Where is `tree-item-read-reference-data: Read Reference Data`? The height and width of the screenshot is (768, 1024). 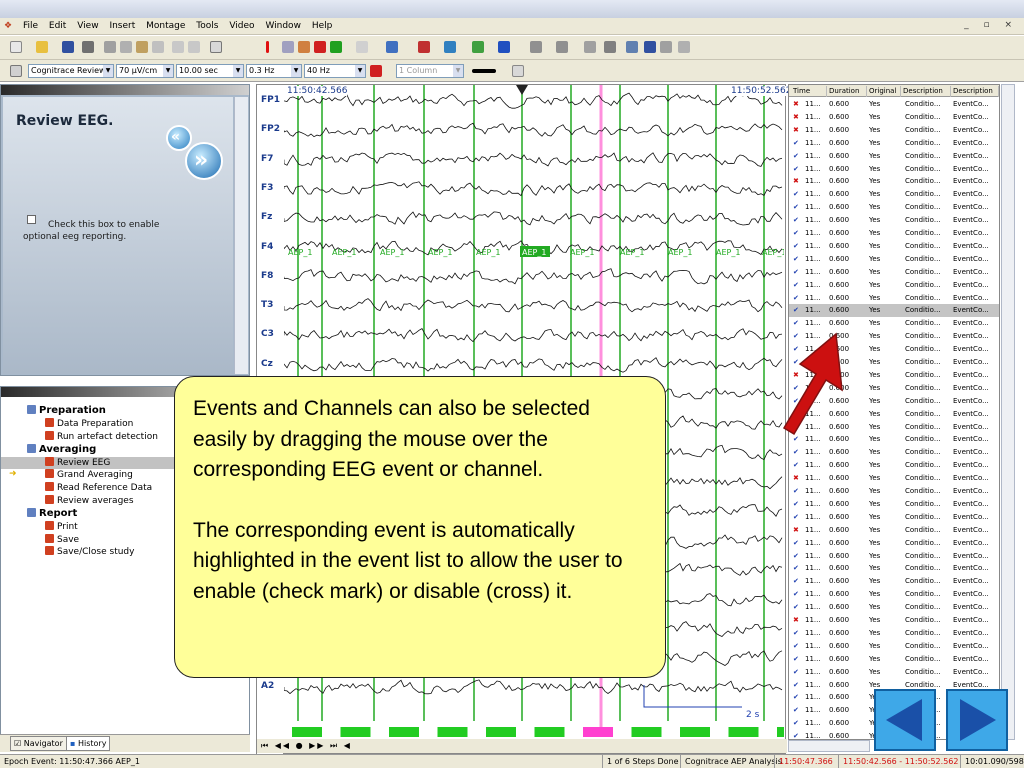 tree-item-read-reference-data: Read Reference Data is located at coordinates (98, 488).